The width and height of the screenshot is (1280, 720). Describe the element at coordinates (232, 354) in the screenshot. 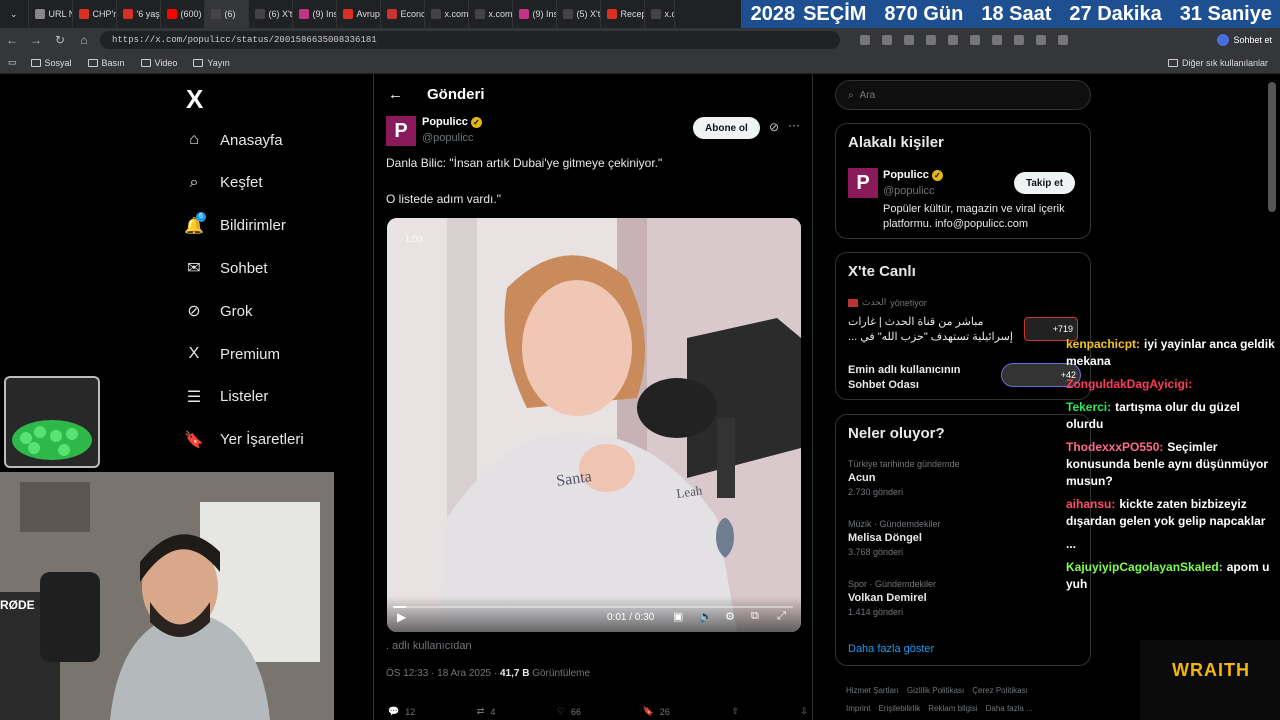

I see `nav-item-premium: X Premium` at that location.